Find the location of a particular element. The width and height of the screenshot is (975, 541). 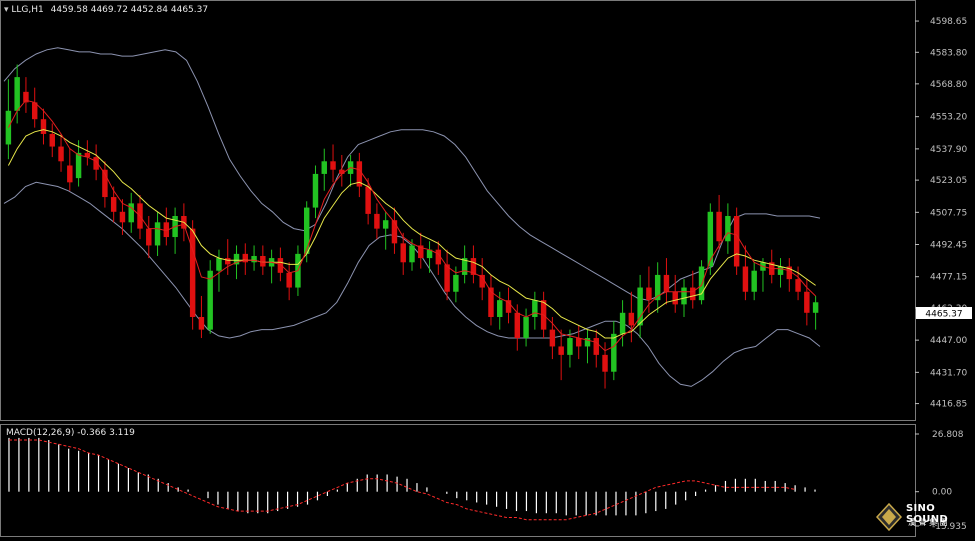

price-tick-label: 4568.80 is located at coordinates (948, 85).